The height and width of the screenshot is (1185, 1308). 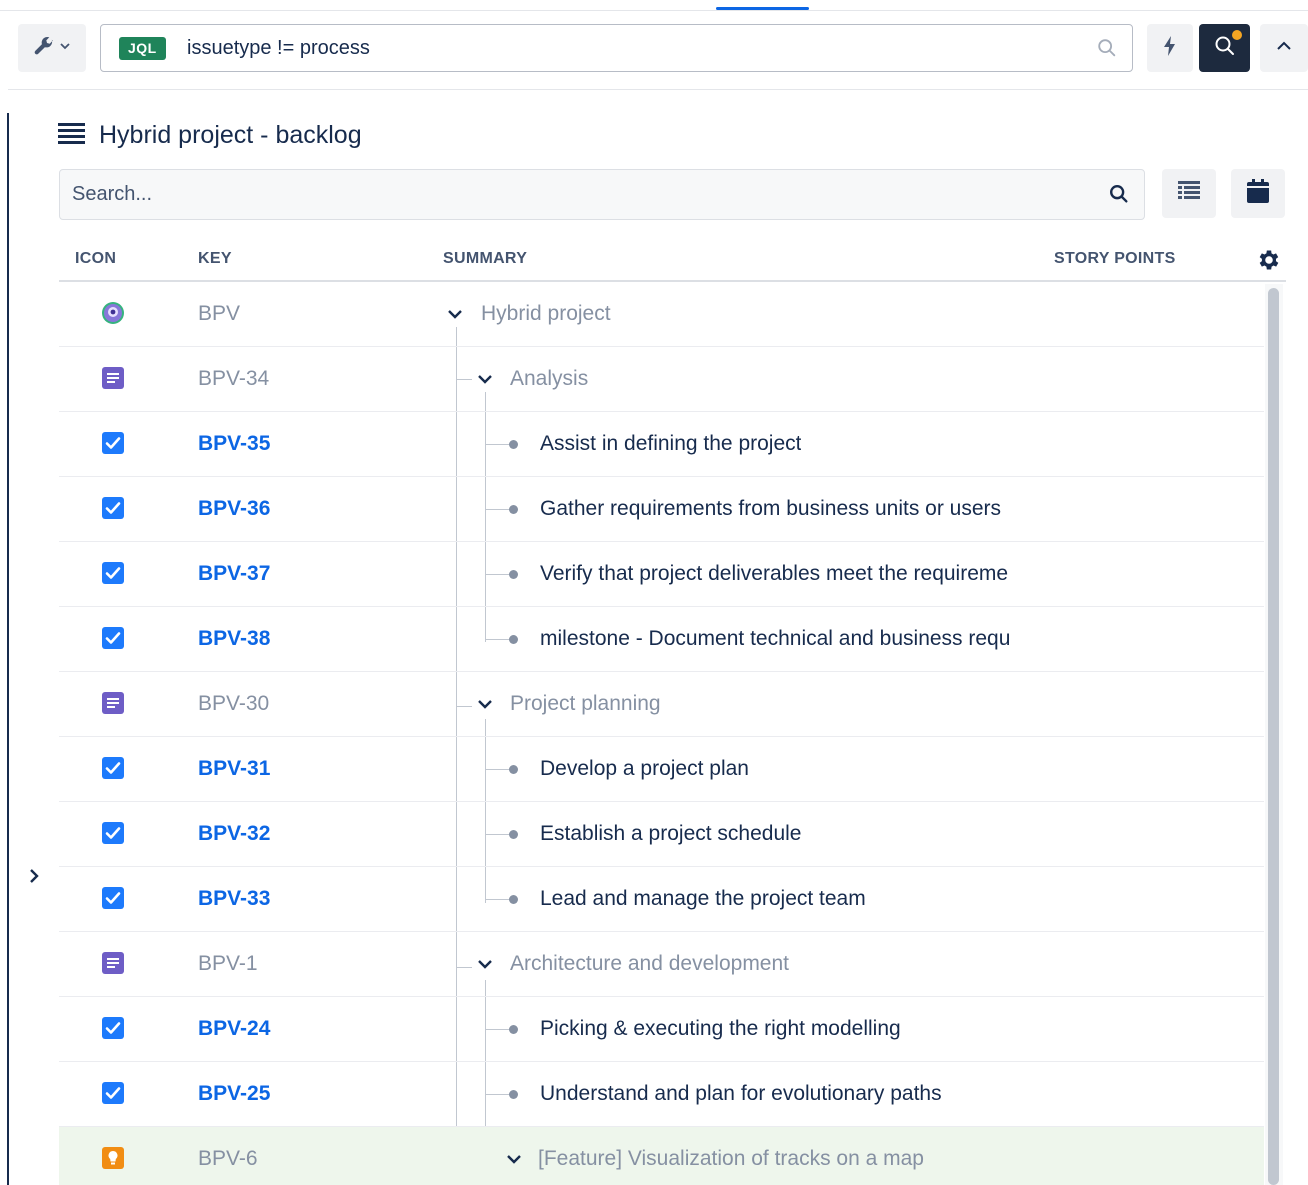 I want to click on top-divider, so click(x=654, y=10).